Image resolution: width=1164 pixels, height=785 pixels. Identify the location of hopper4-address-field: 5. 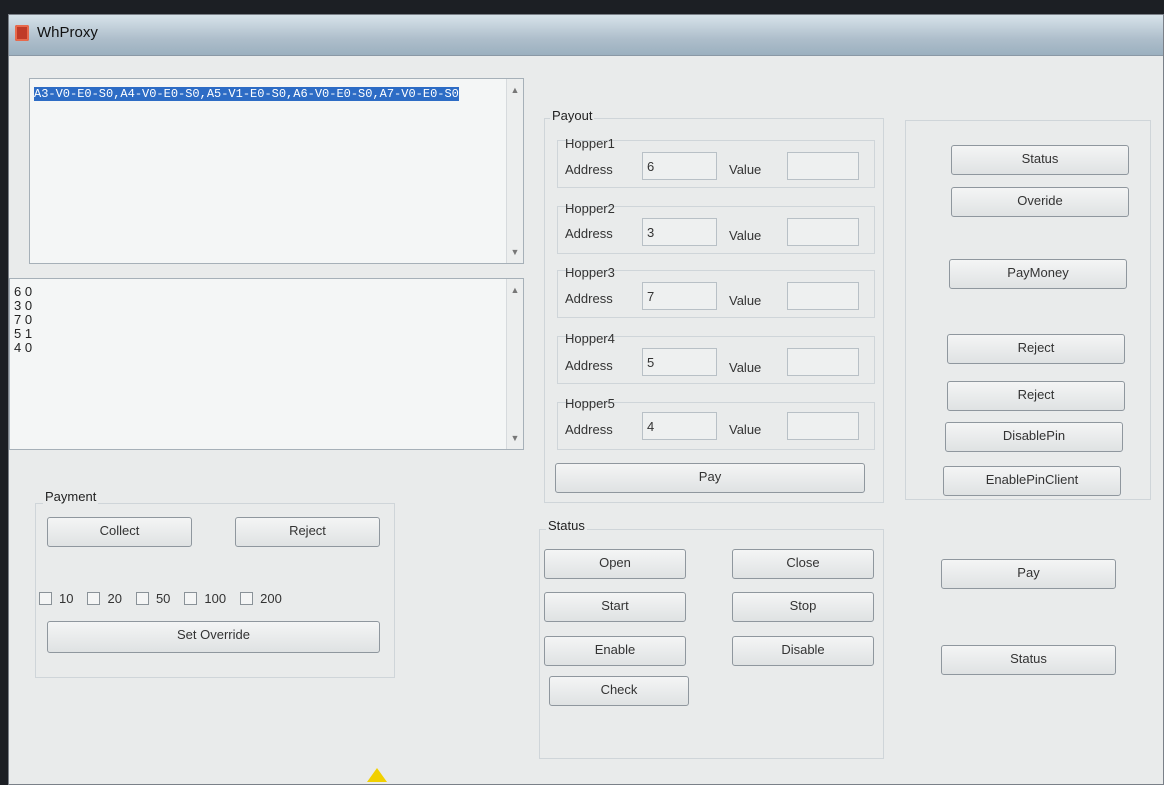
(679, 362).